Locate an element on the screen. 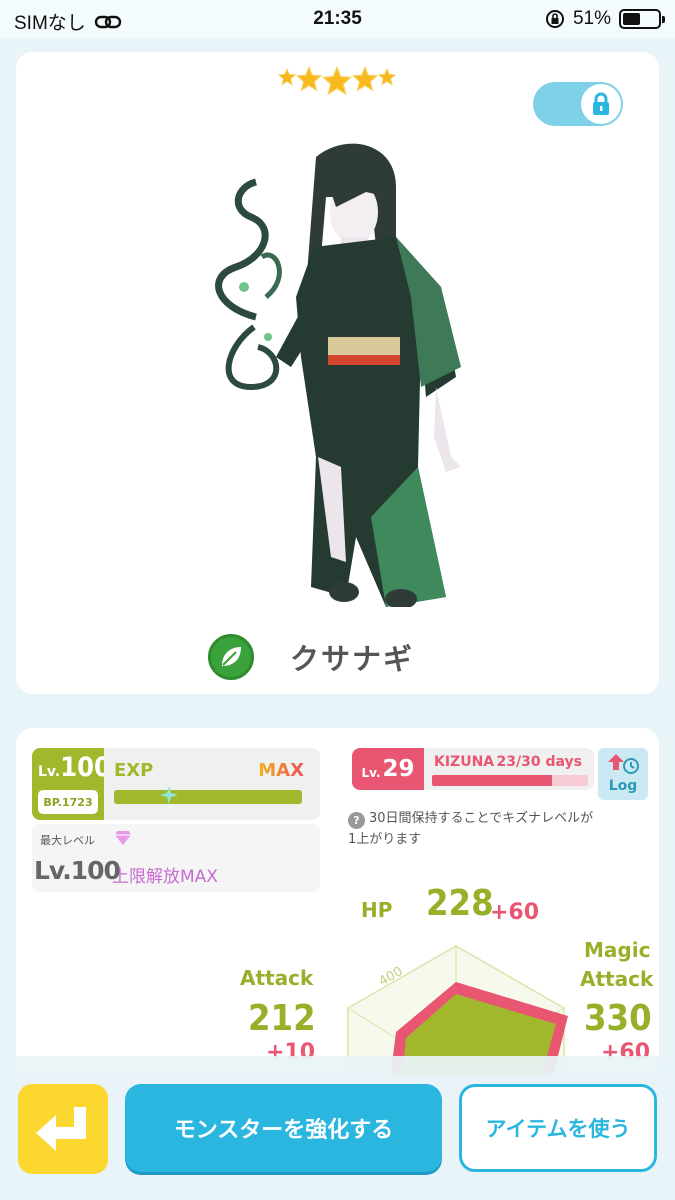 The image size is (675, 1200). rotation-lock-icon is located at coordinates (554, 19).